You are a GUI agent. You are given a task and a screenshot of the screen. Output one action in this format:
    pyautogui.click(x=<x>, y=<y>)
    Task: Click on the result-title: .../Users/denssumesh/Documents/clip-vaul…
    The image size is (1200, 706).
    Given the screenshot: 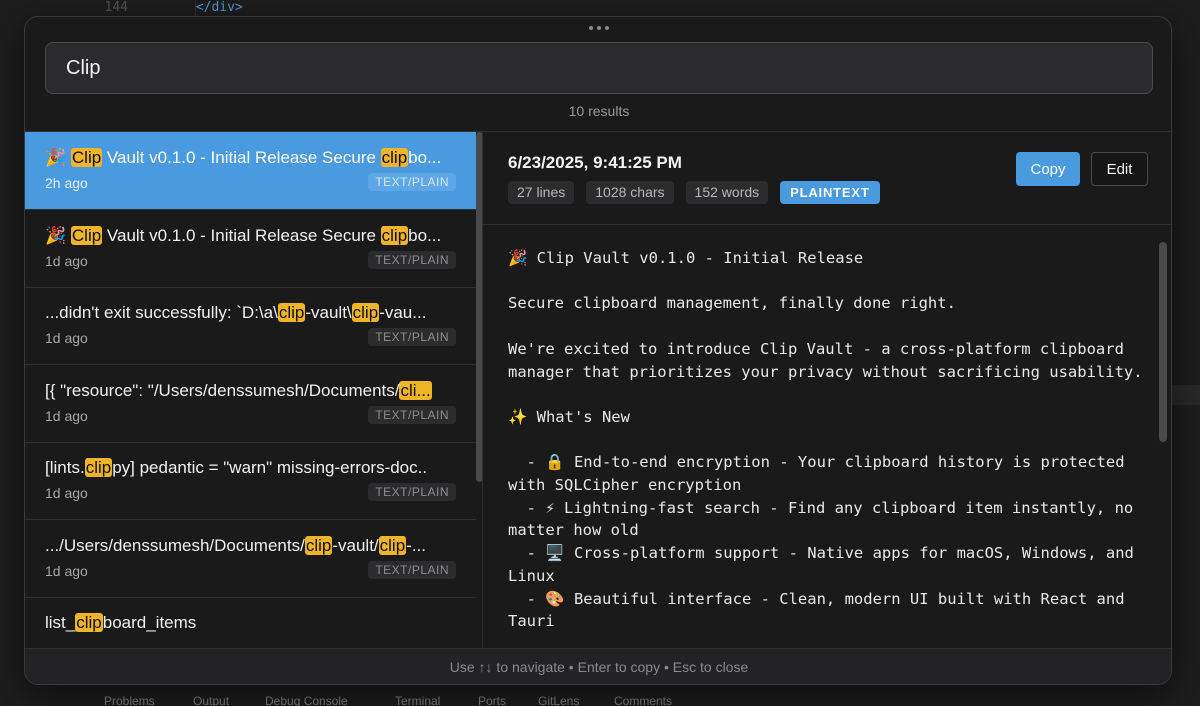 What is the action you would take?
    pyautogui.click(x=250, y=546)
    